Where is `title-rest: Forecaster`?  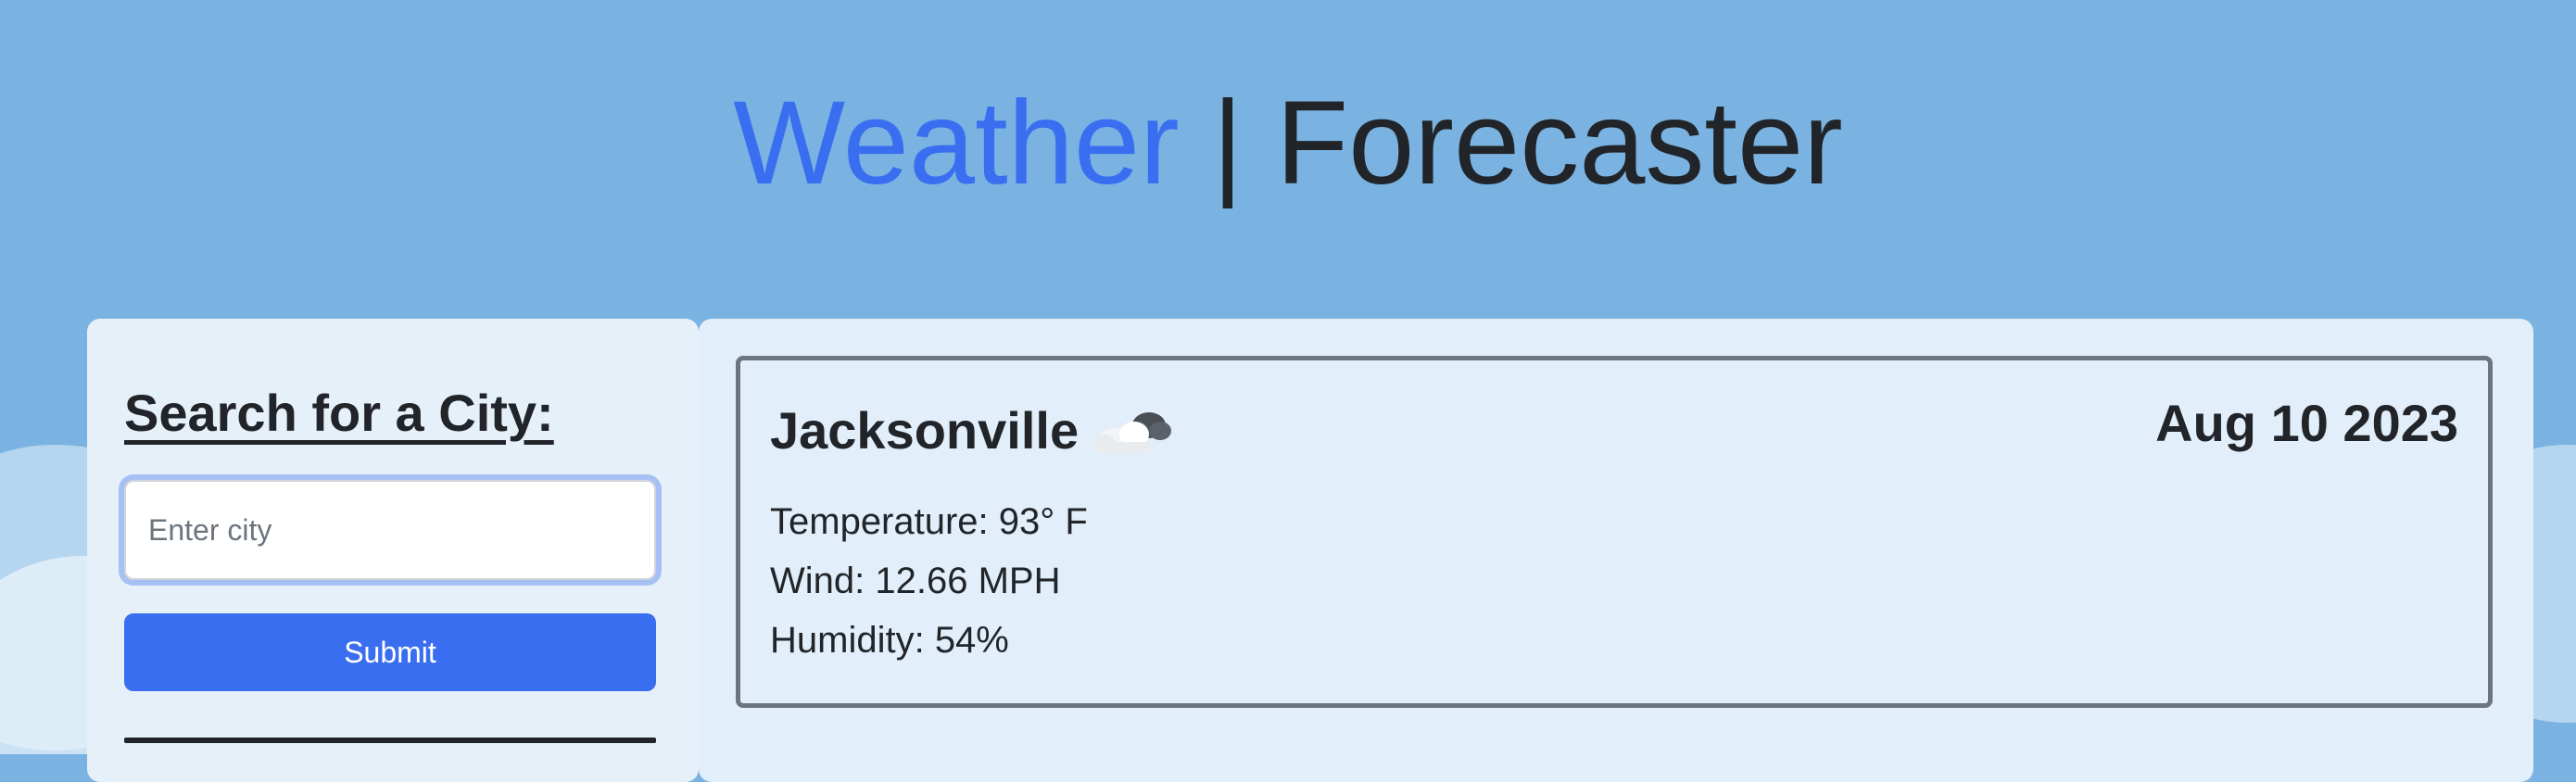
title-rest: Forecaster is located at coordinates (1559, 143).